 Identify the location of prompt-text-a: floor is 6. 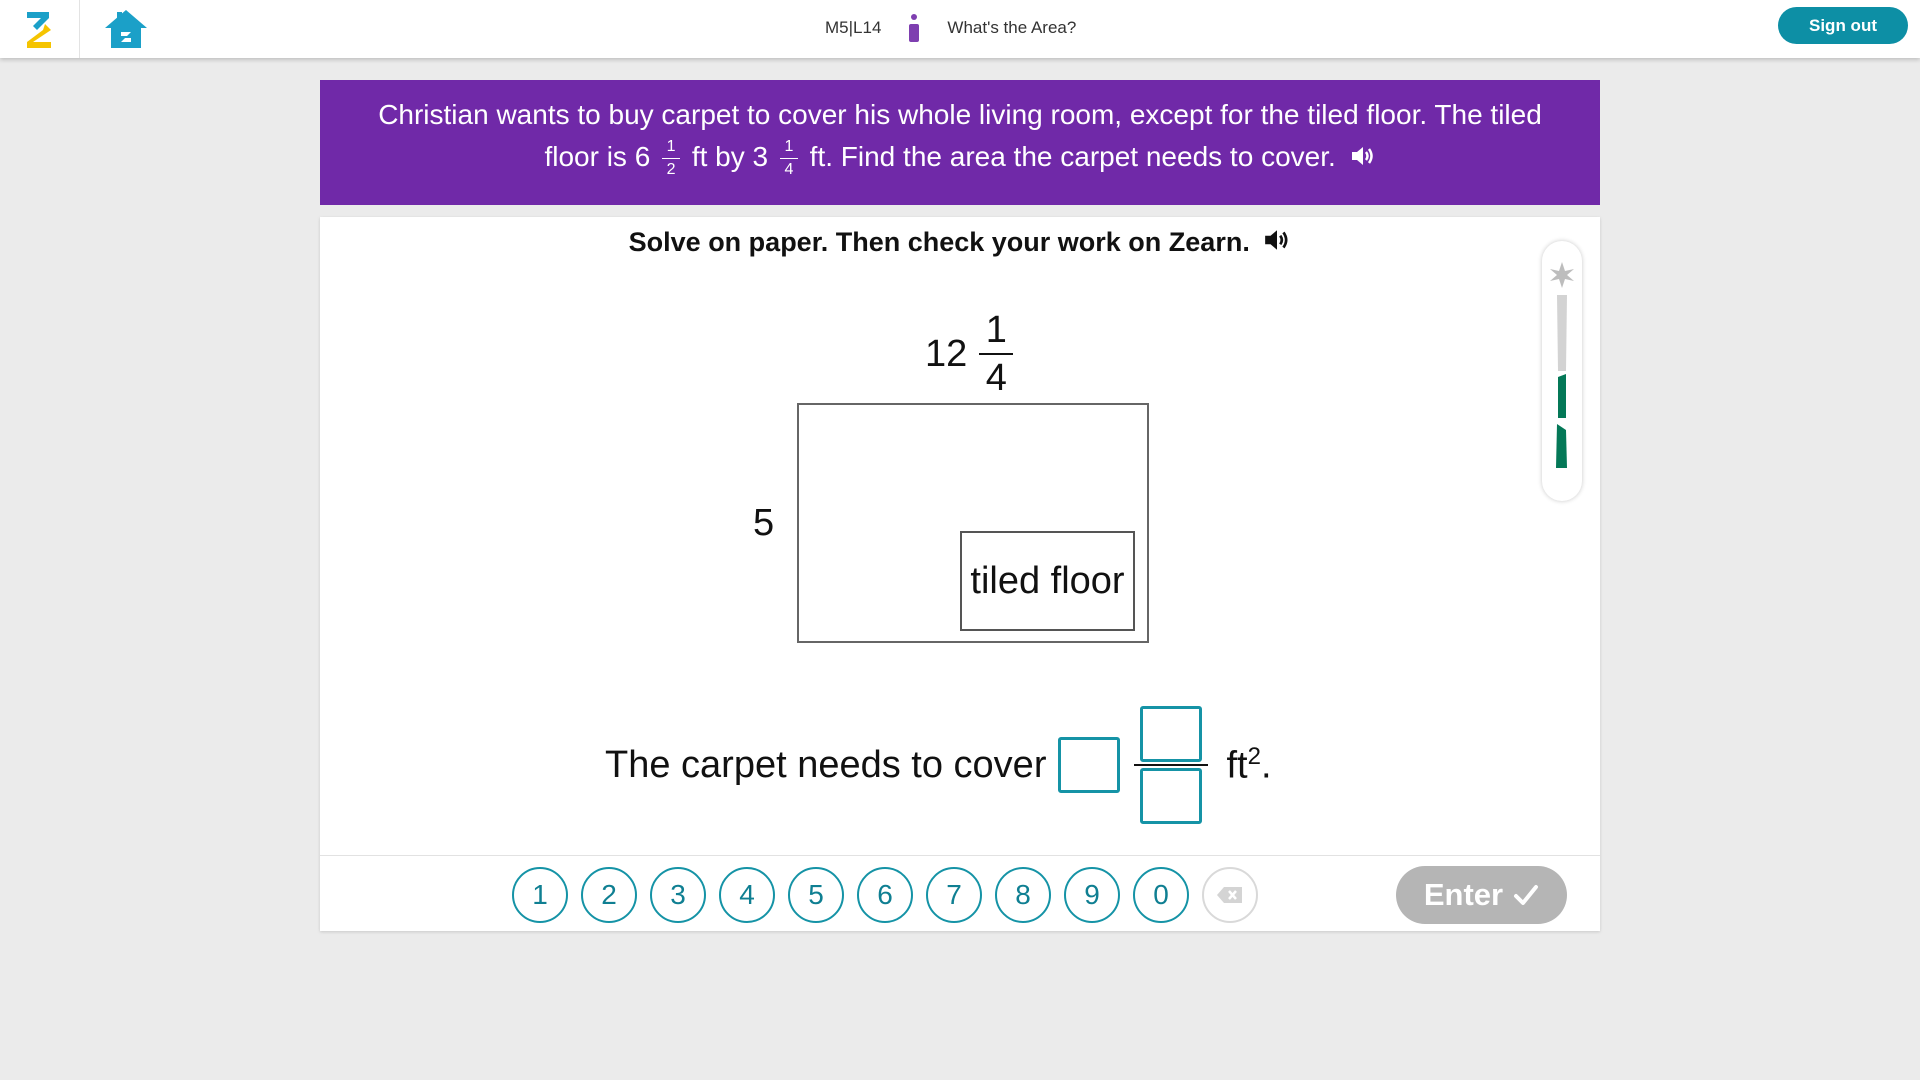
(597, 156).